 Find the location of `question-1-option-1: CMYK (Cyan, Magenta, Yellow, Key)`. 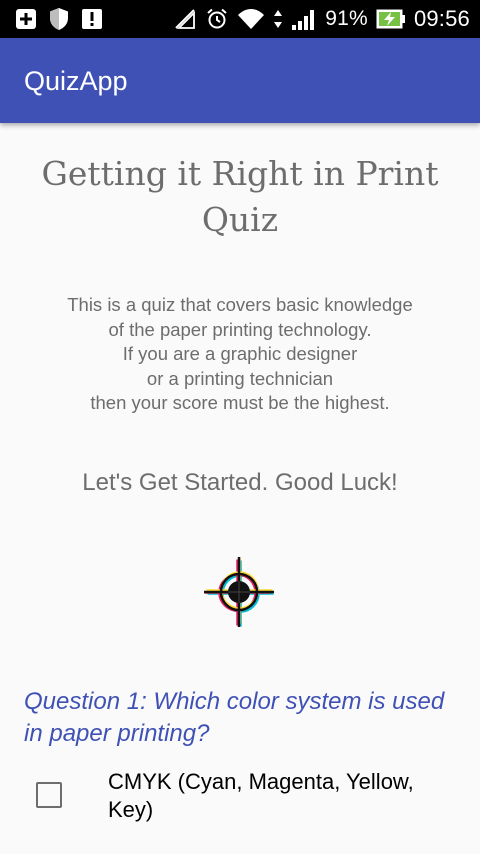

question-1-option-1: CMYK (Cyan, Magenta, Yellow, Key) is located at coordinates (240, 798).